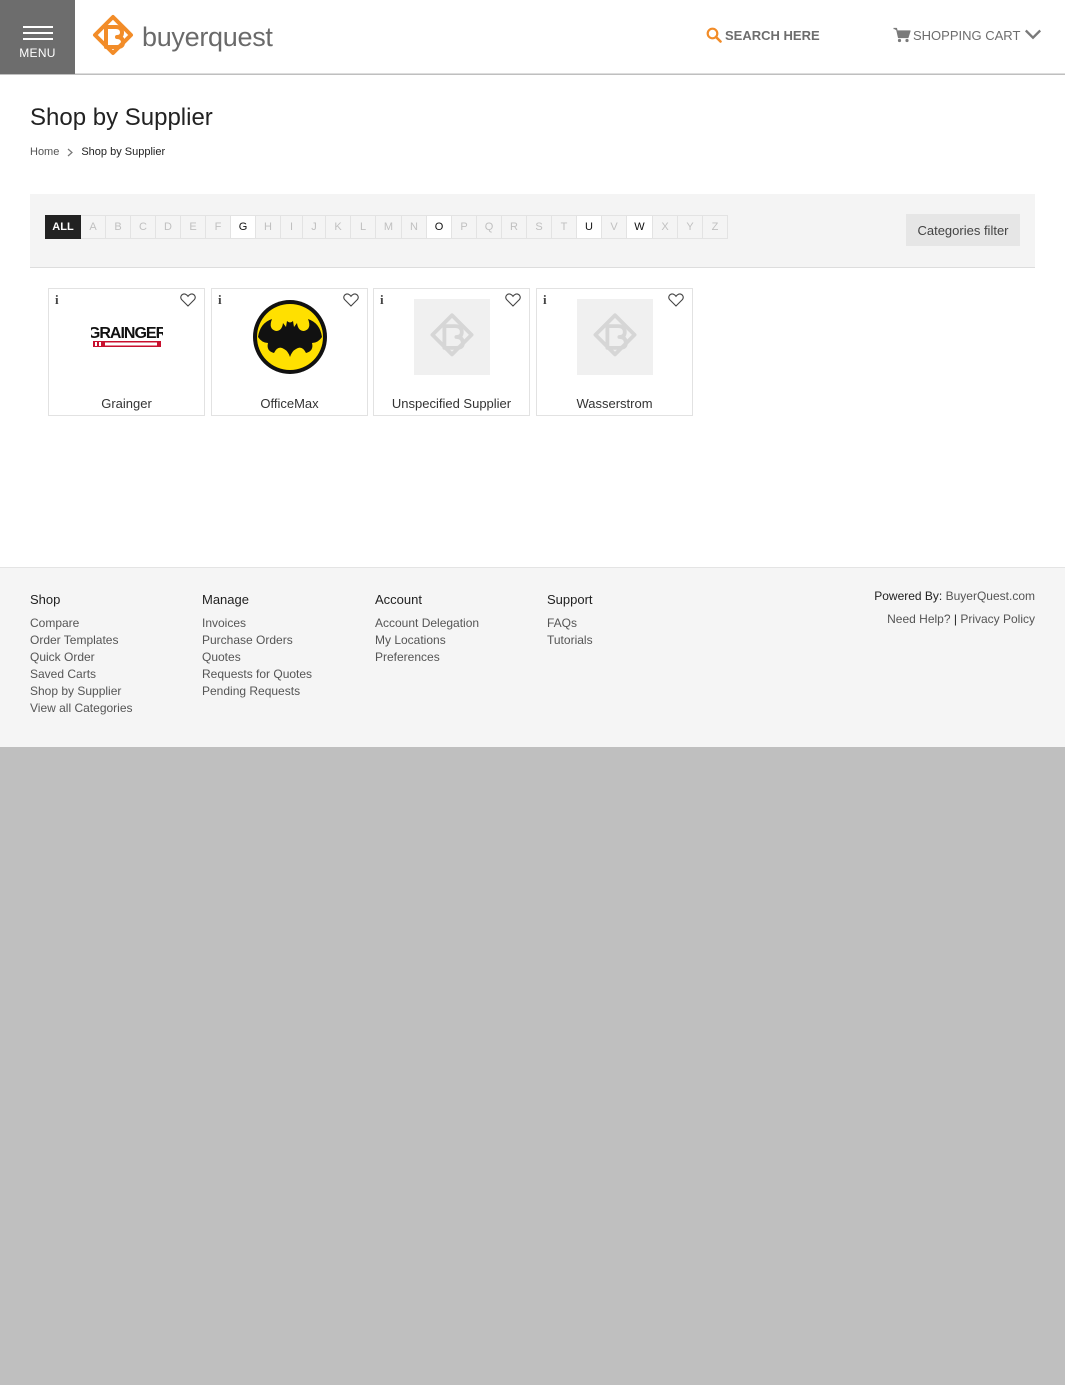 Image resolution: width=1065 pixels, height=1385 pixels. I want to click on alpha-filter-g: G, so click(243, 227).